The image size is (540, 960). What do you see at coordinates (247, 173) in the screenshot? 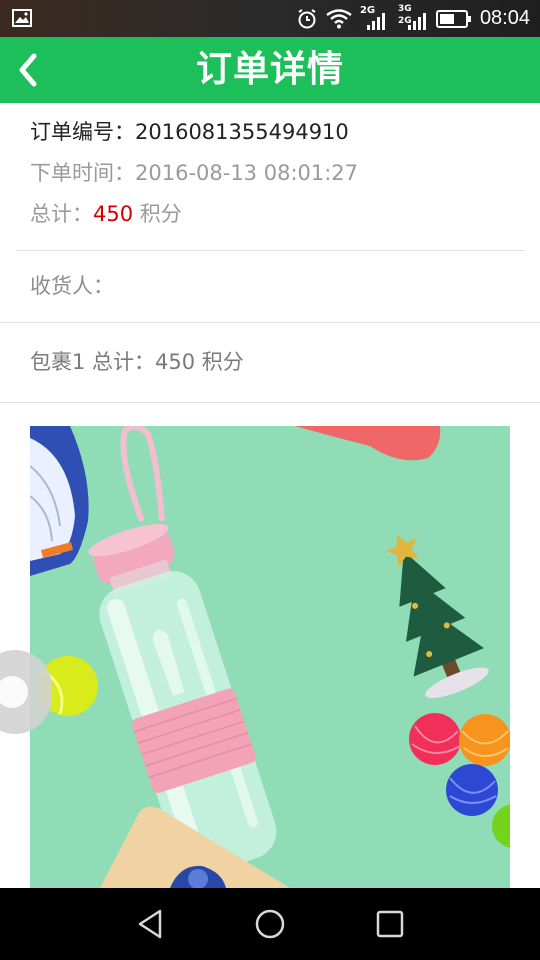
I see `order-time-value: 2016-08-13 08:01:27` at bounding box center [247, 173].